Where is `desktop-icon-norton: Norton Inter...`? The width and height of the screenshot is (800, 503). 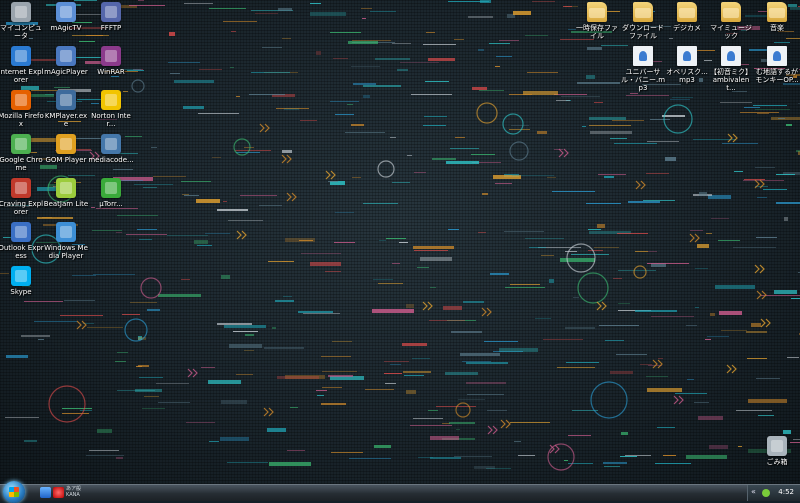
desktop-icon-norton: Norton Inter... is located at coordinates (111, 109).